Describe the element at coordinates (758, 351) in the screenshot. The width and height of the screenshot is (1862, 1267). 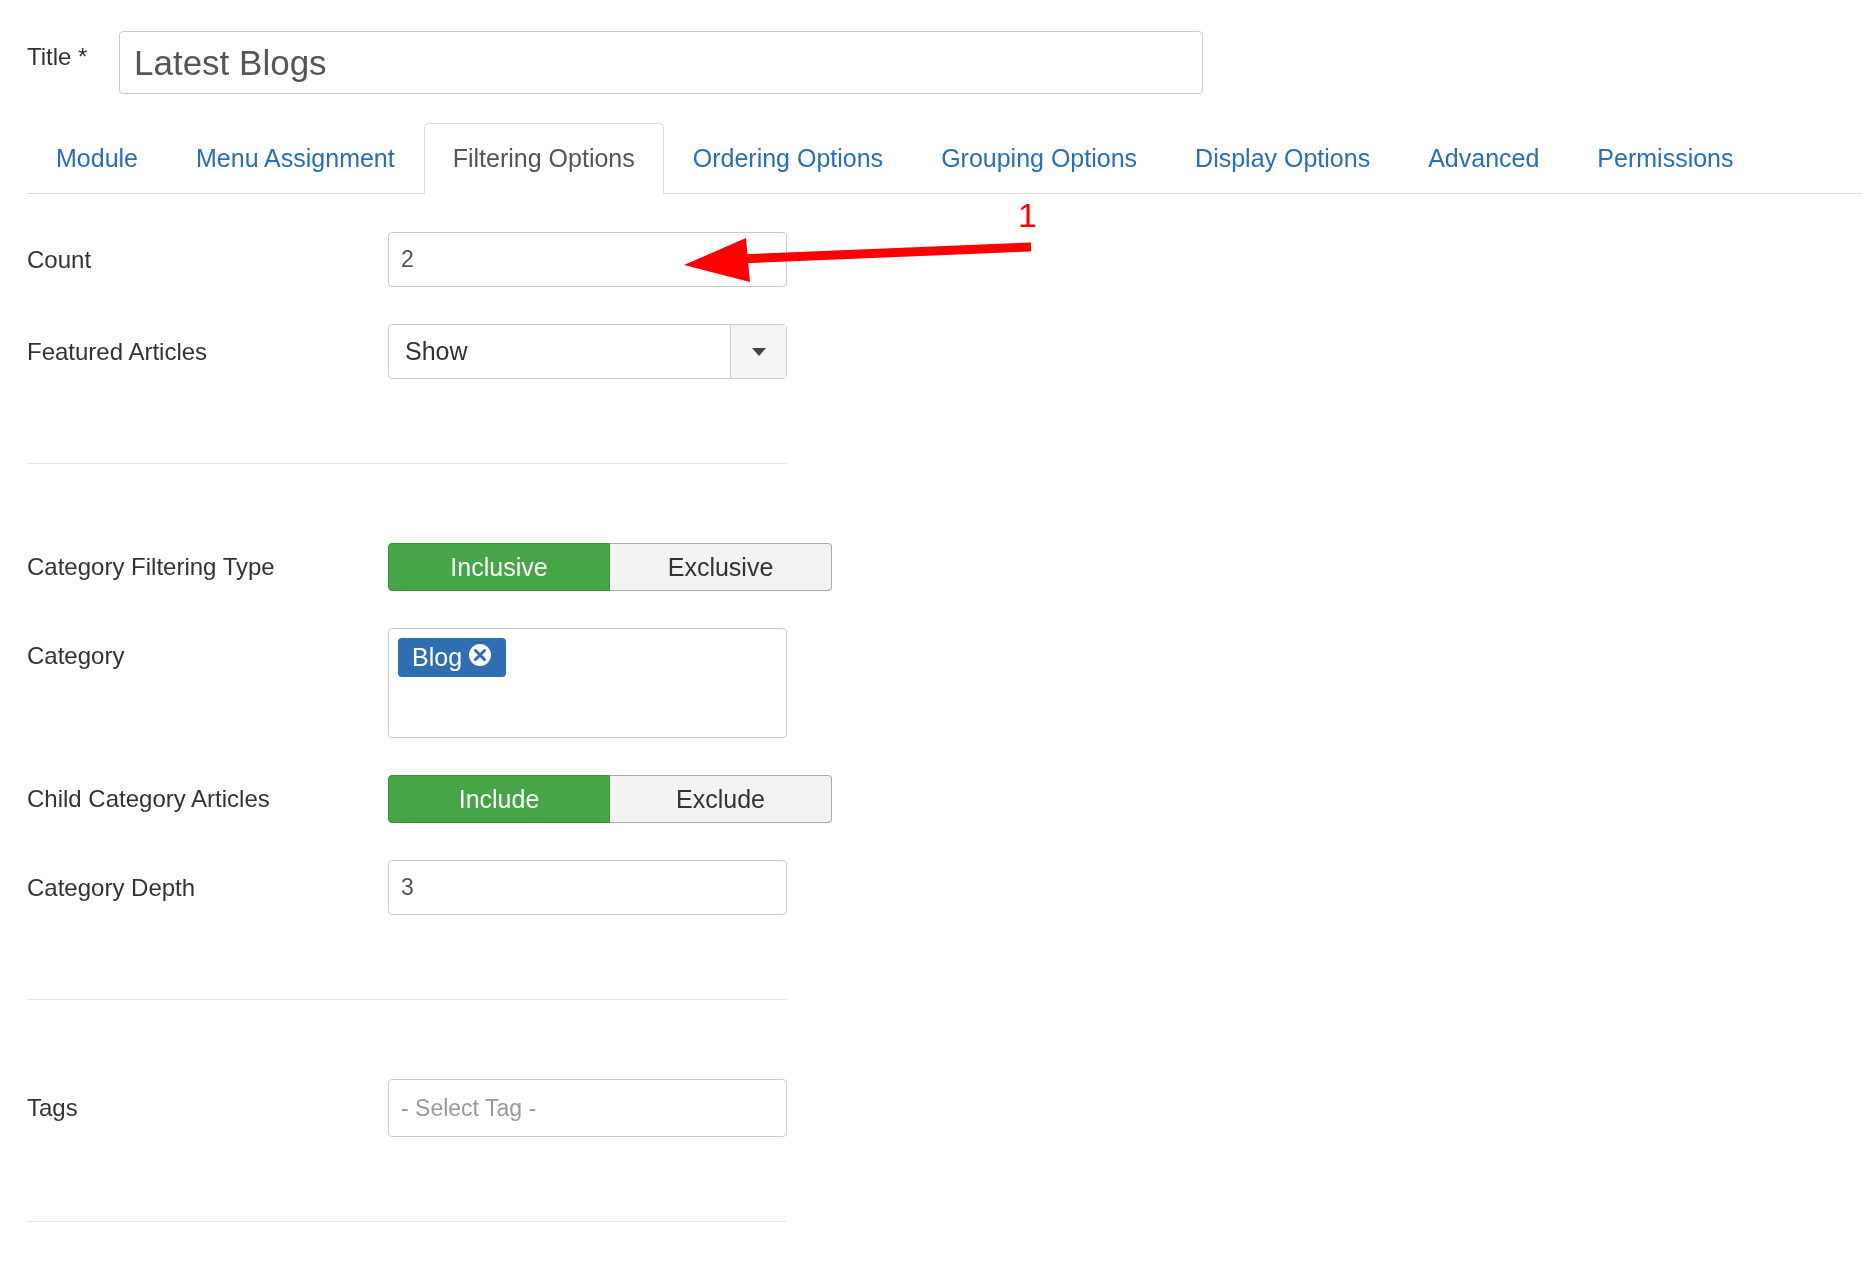
I see `caret-icon` at that location.